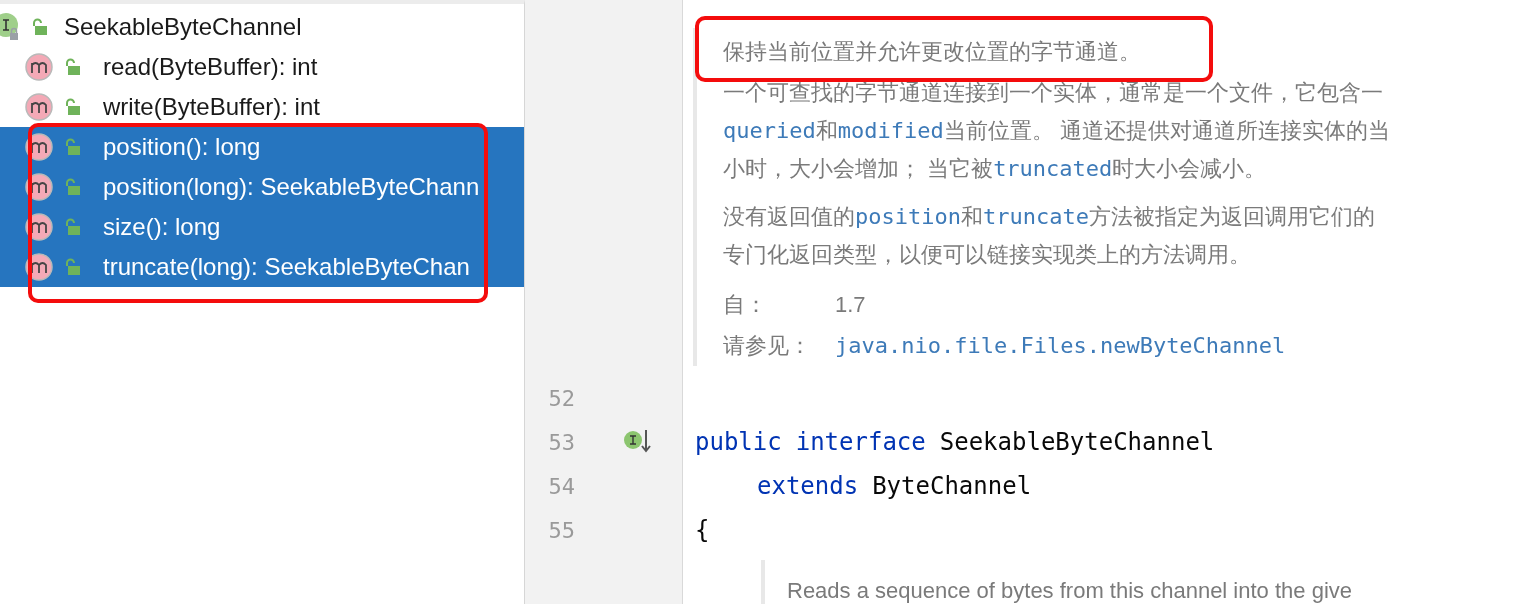 Image resolution: width=1520 pixels, height=604 pixels. What do you see at coordinates (1060, 345) in the screenshot?
I see `see-also-link: java.nio.file.Files.newByteChannel` at bounding box center [1060, 345].